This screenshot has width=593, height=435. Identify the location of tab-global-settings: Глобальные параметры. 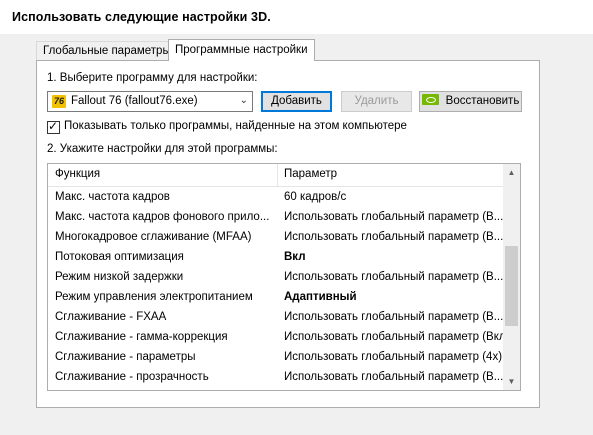
(107, 51).